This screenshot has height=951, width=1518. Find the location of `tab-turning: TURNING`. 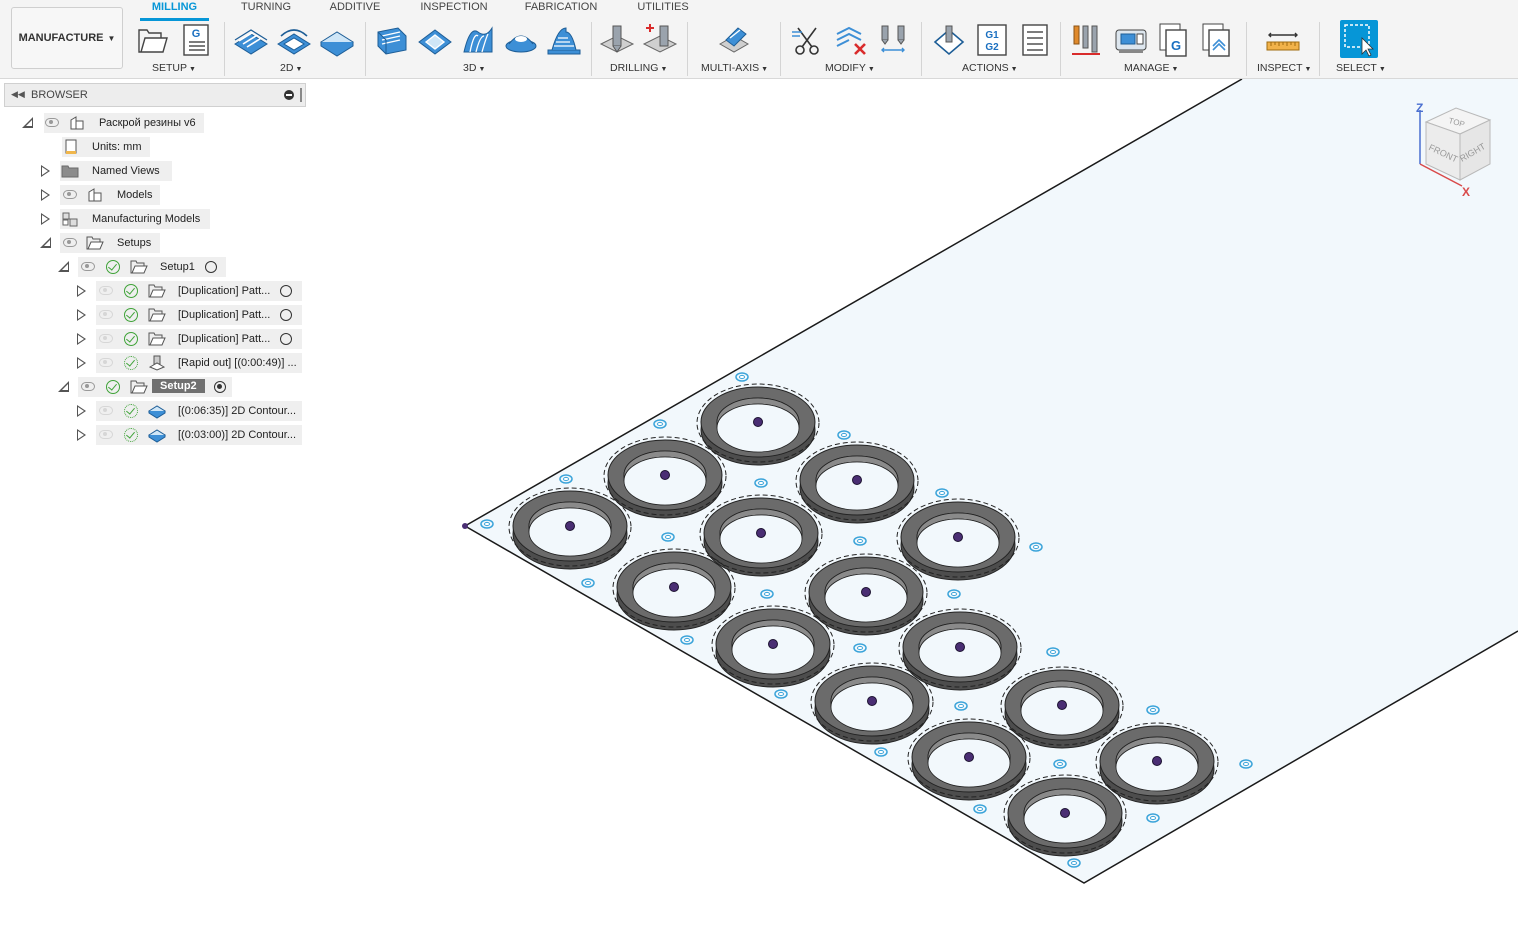

tab-turning: TURNING is located at coordinates (266, 7).